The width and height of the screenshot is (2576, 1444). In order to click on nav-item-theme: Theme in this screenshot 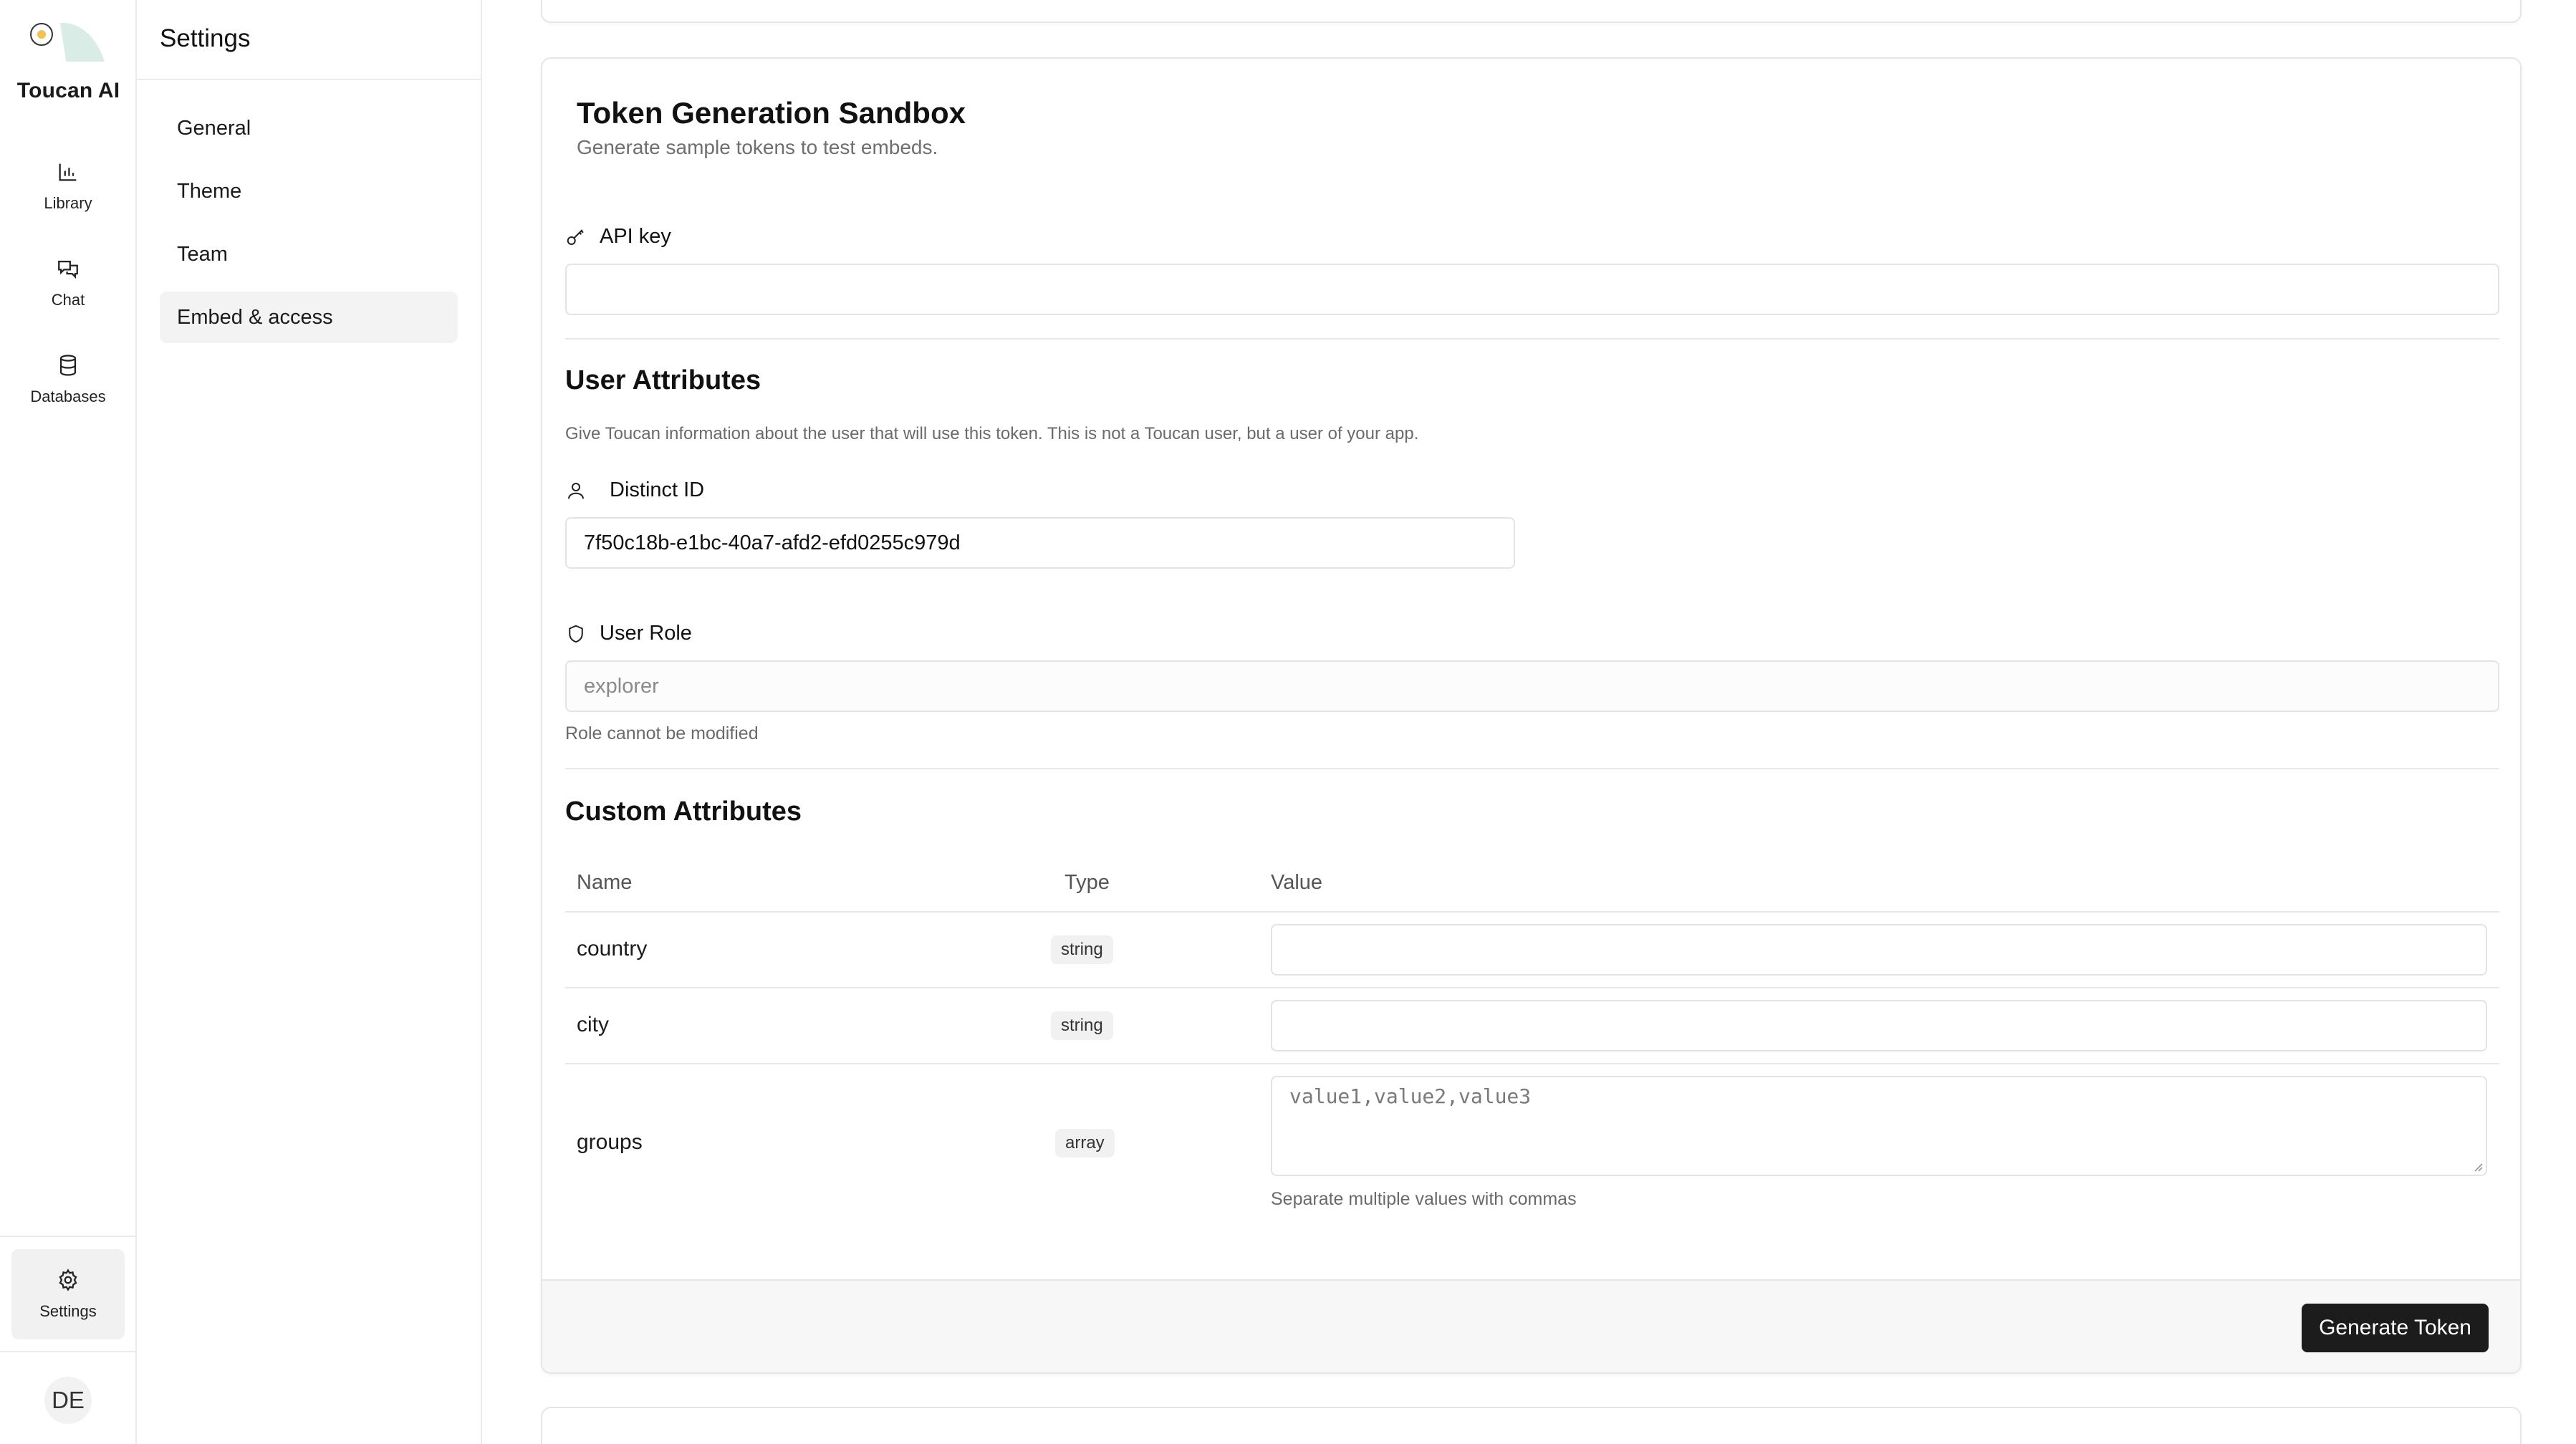, I will do `click(309, 191)`.